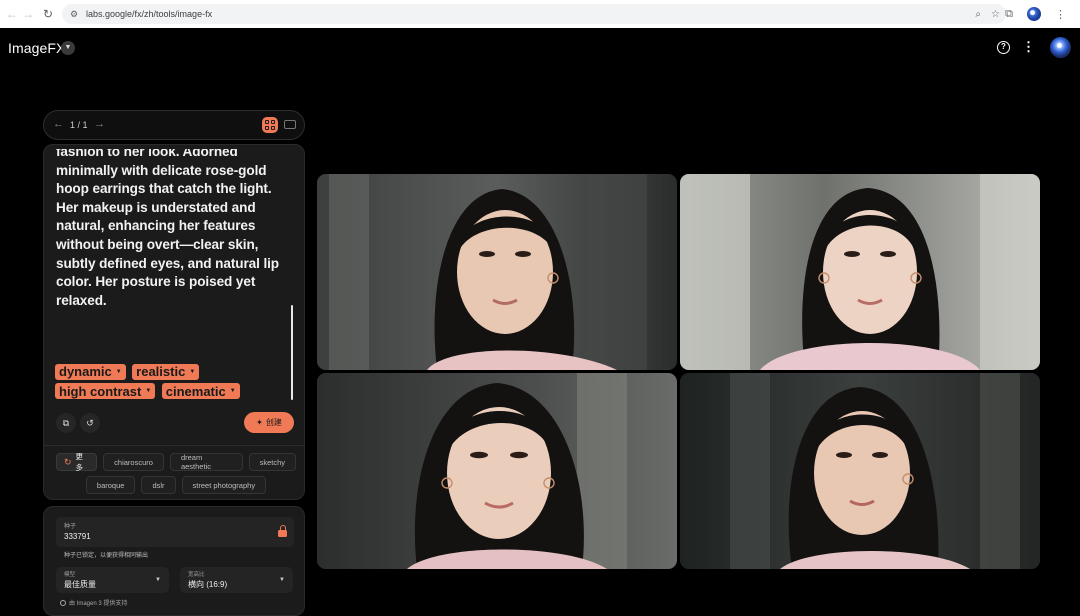  Describe the element at coordinates (1009, 14) in the screenshot. I see `extensions-icon: ⧉` at that location.